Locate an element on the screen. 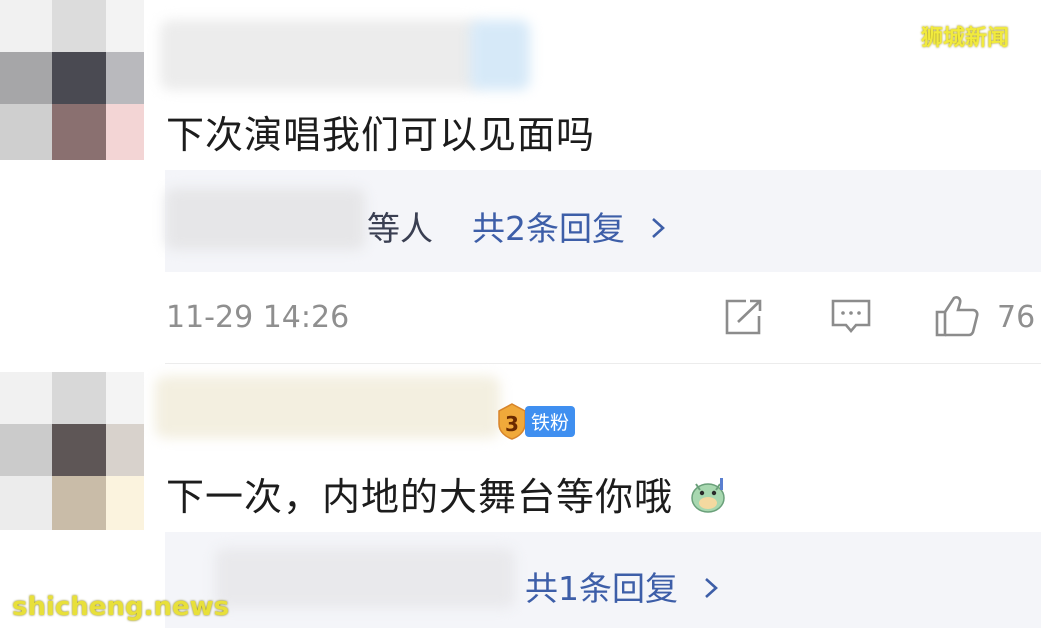 The height and width of the screenshot is (628, 1041). comment-text: 下次演唱我们可以见面吗 is located at coordinates (381, 135).